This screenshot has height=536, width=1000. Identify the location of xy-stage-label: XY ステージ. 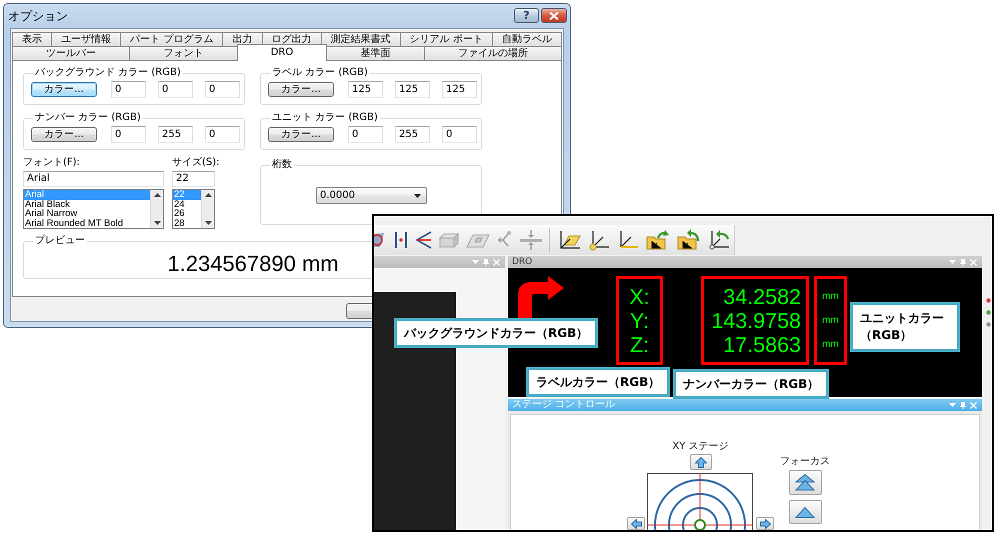
(700, 447).